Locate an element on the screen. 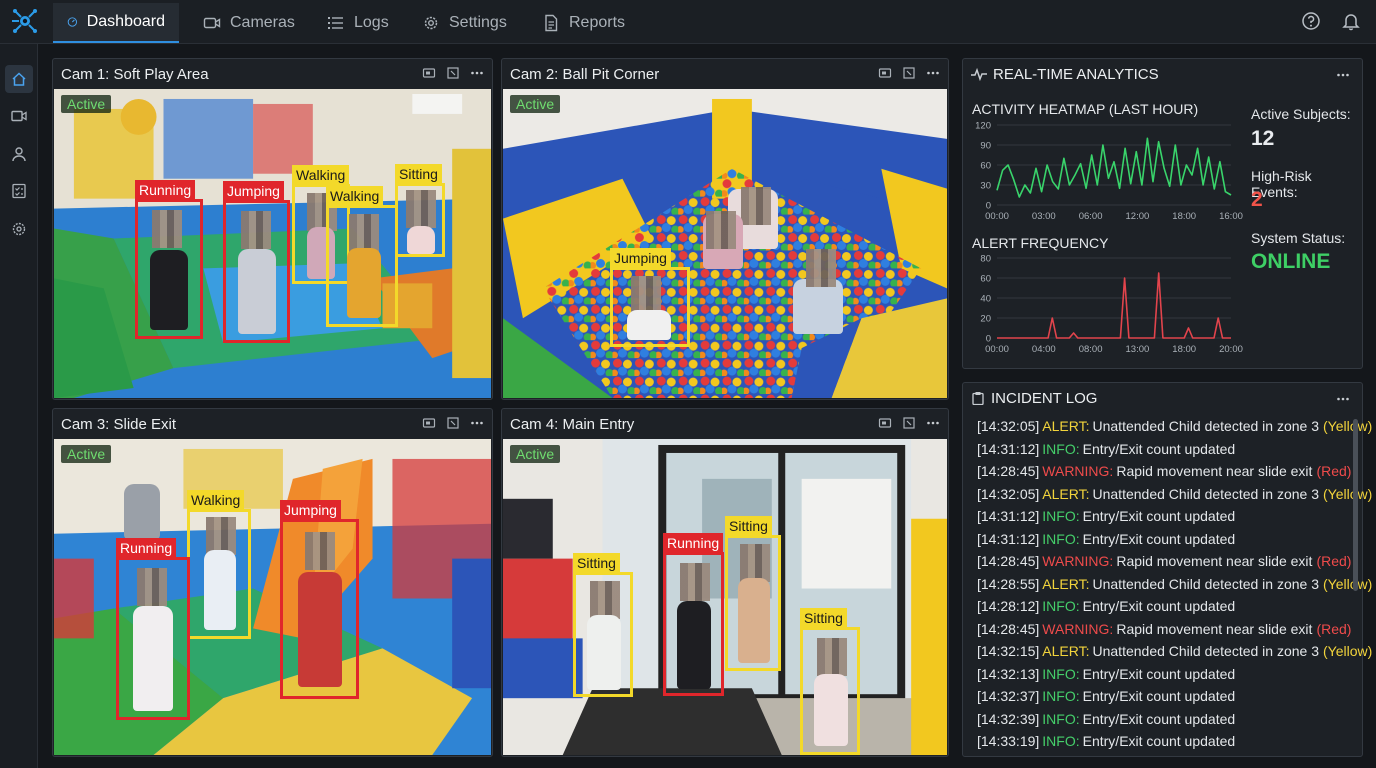 This screenshot has width=1376, height=768. log-scrollbar is located at coordinates (1355, 505).